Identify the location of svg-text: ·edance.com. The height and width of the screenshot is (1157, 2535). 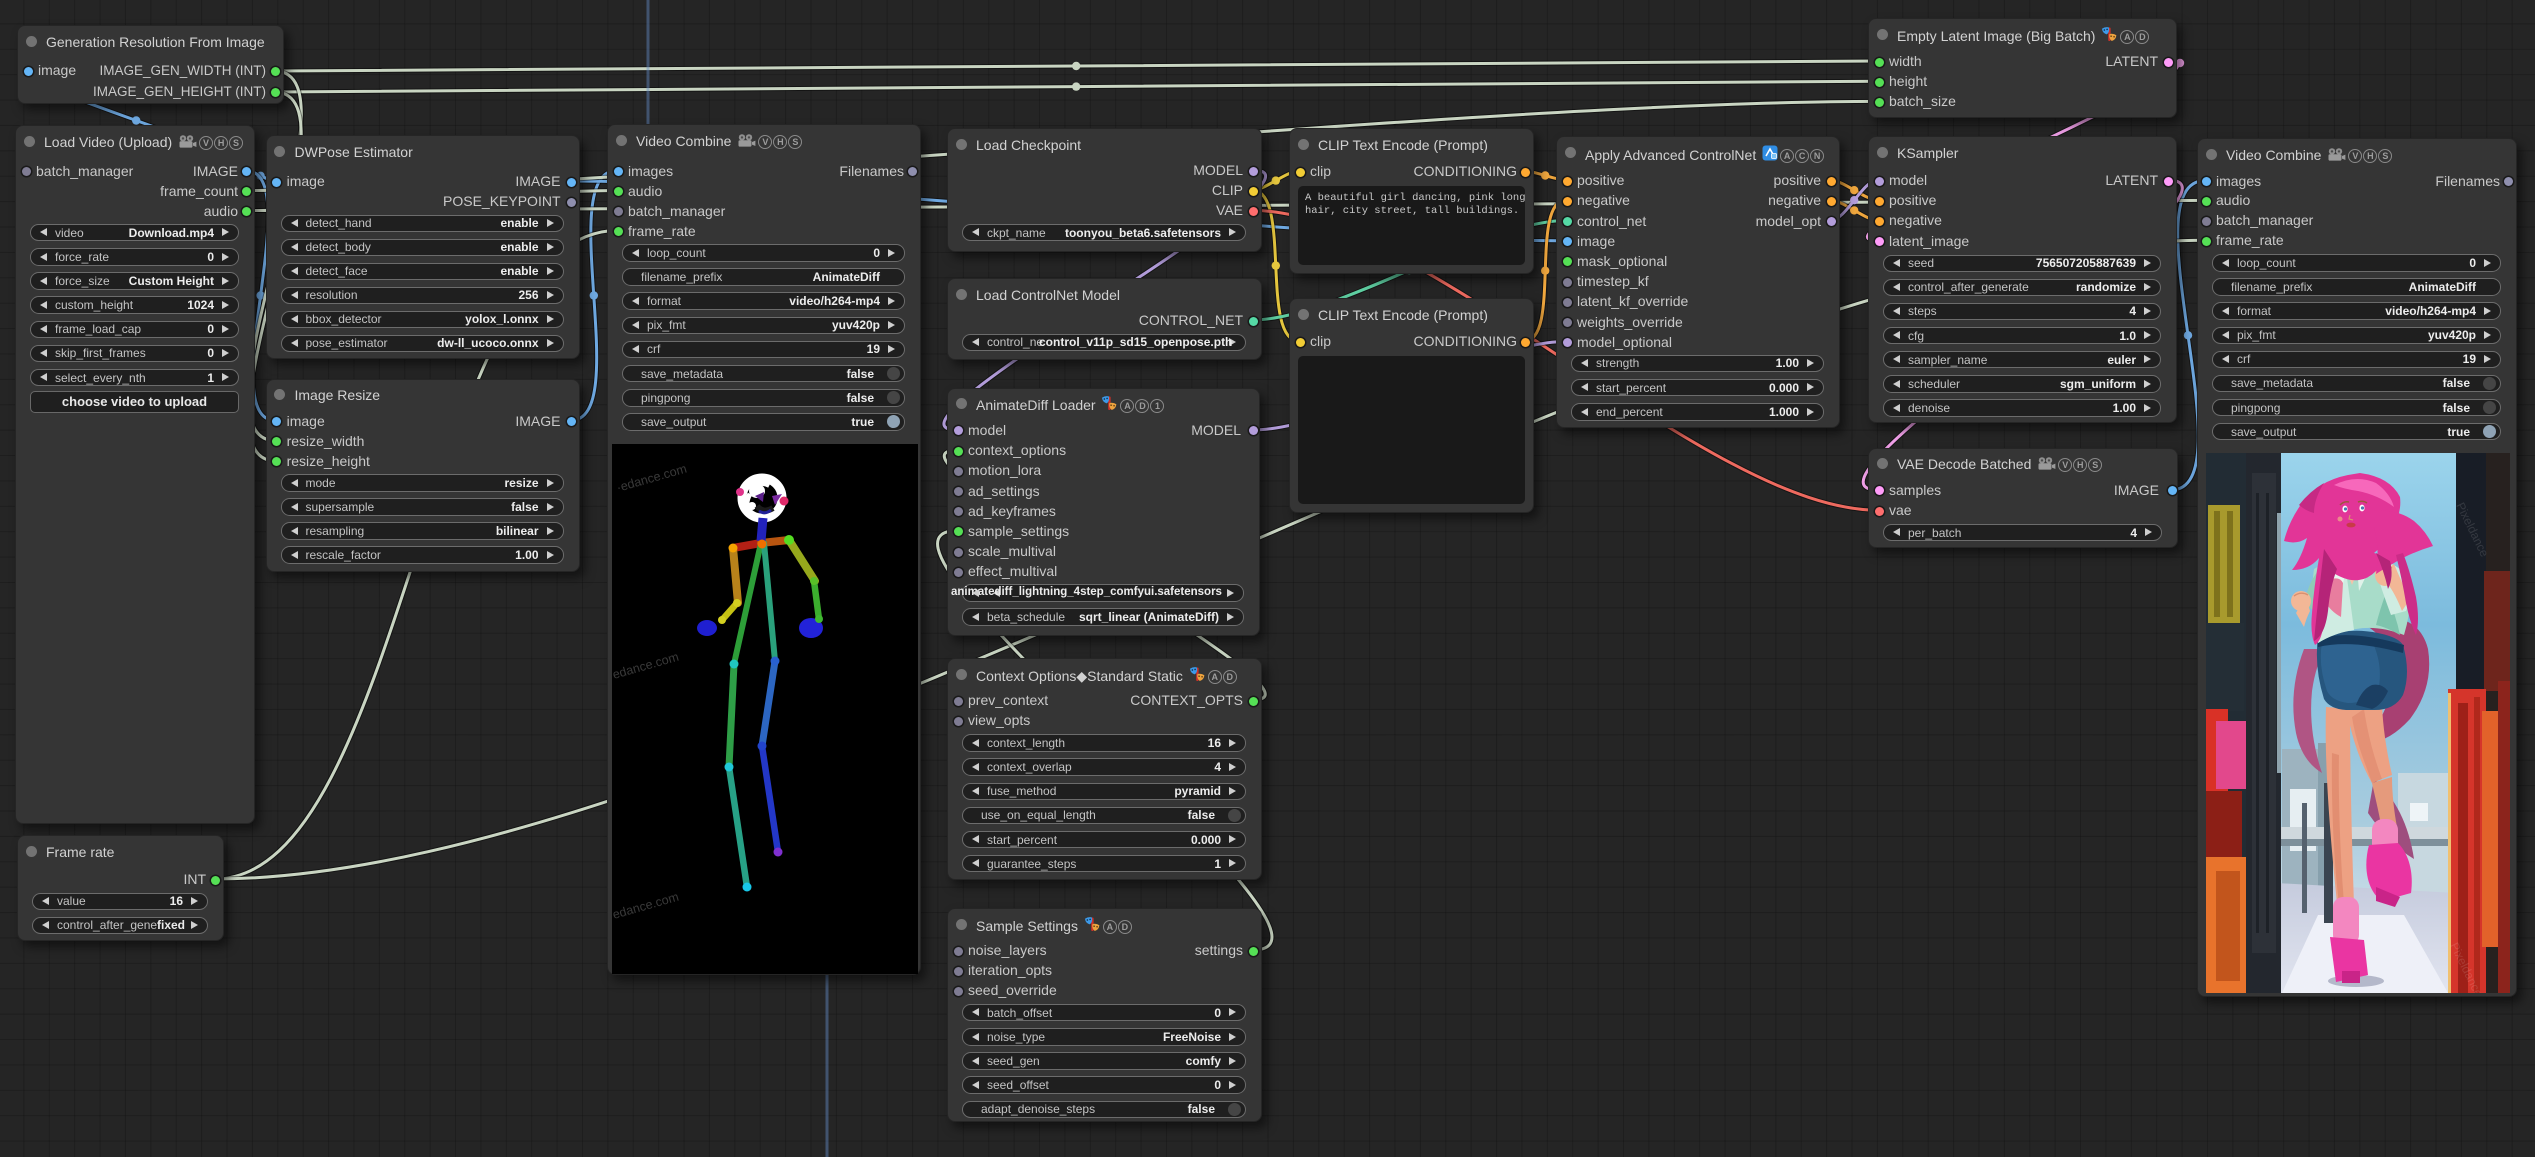
(651, 478).